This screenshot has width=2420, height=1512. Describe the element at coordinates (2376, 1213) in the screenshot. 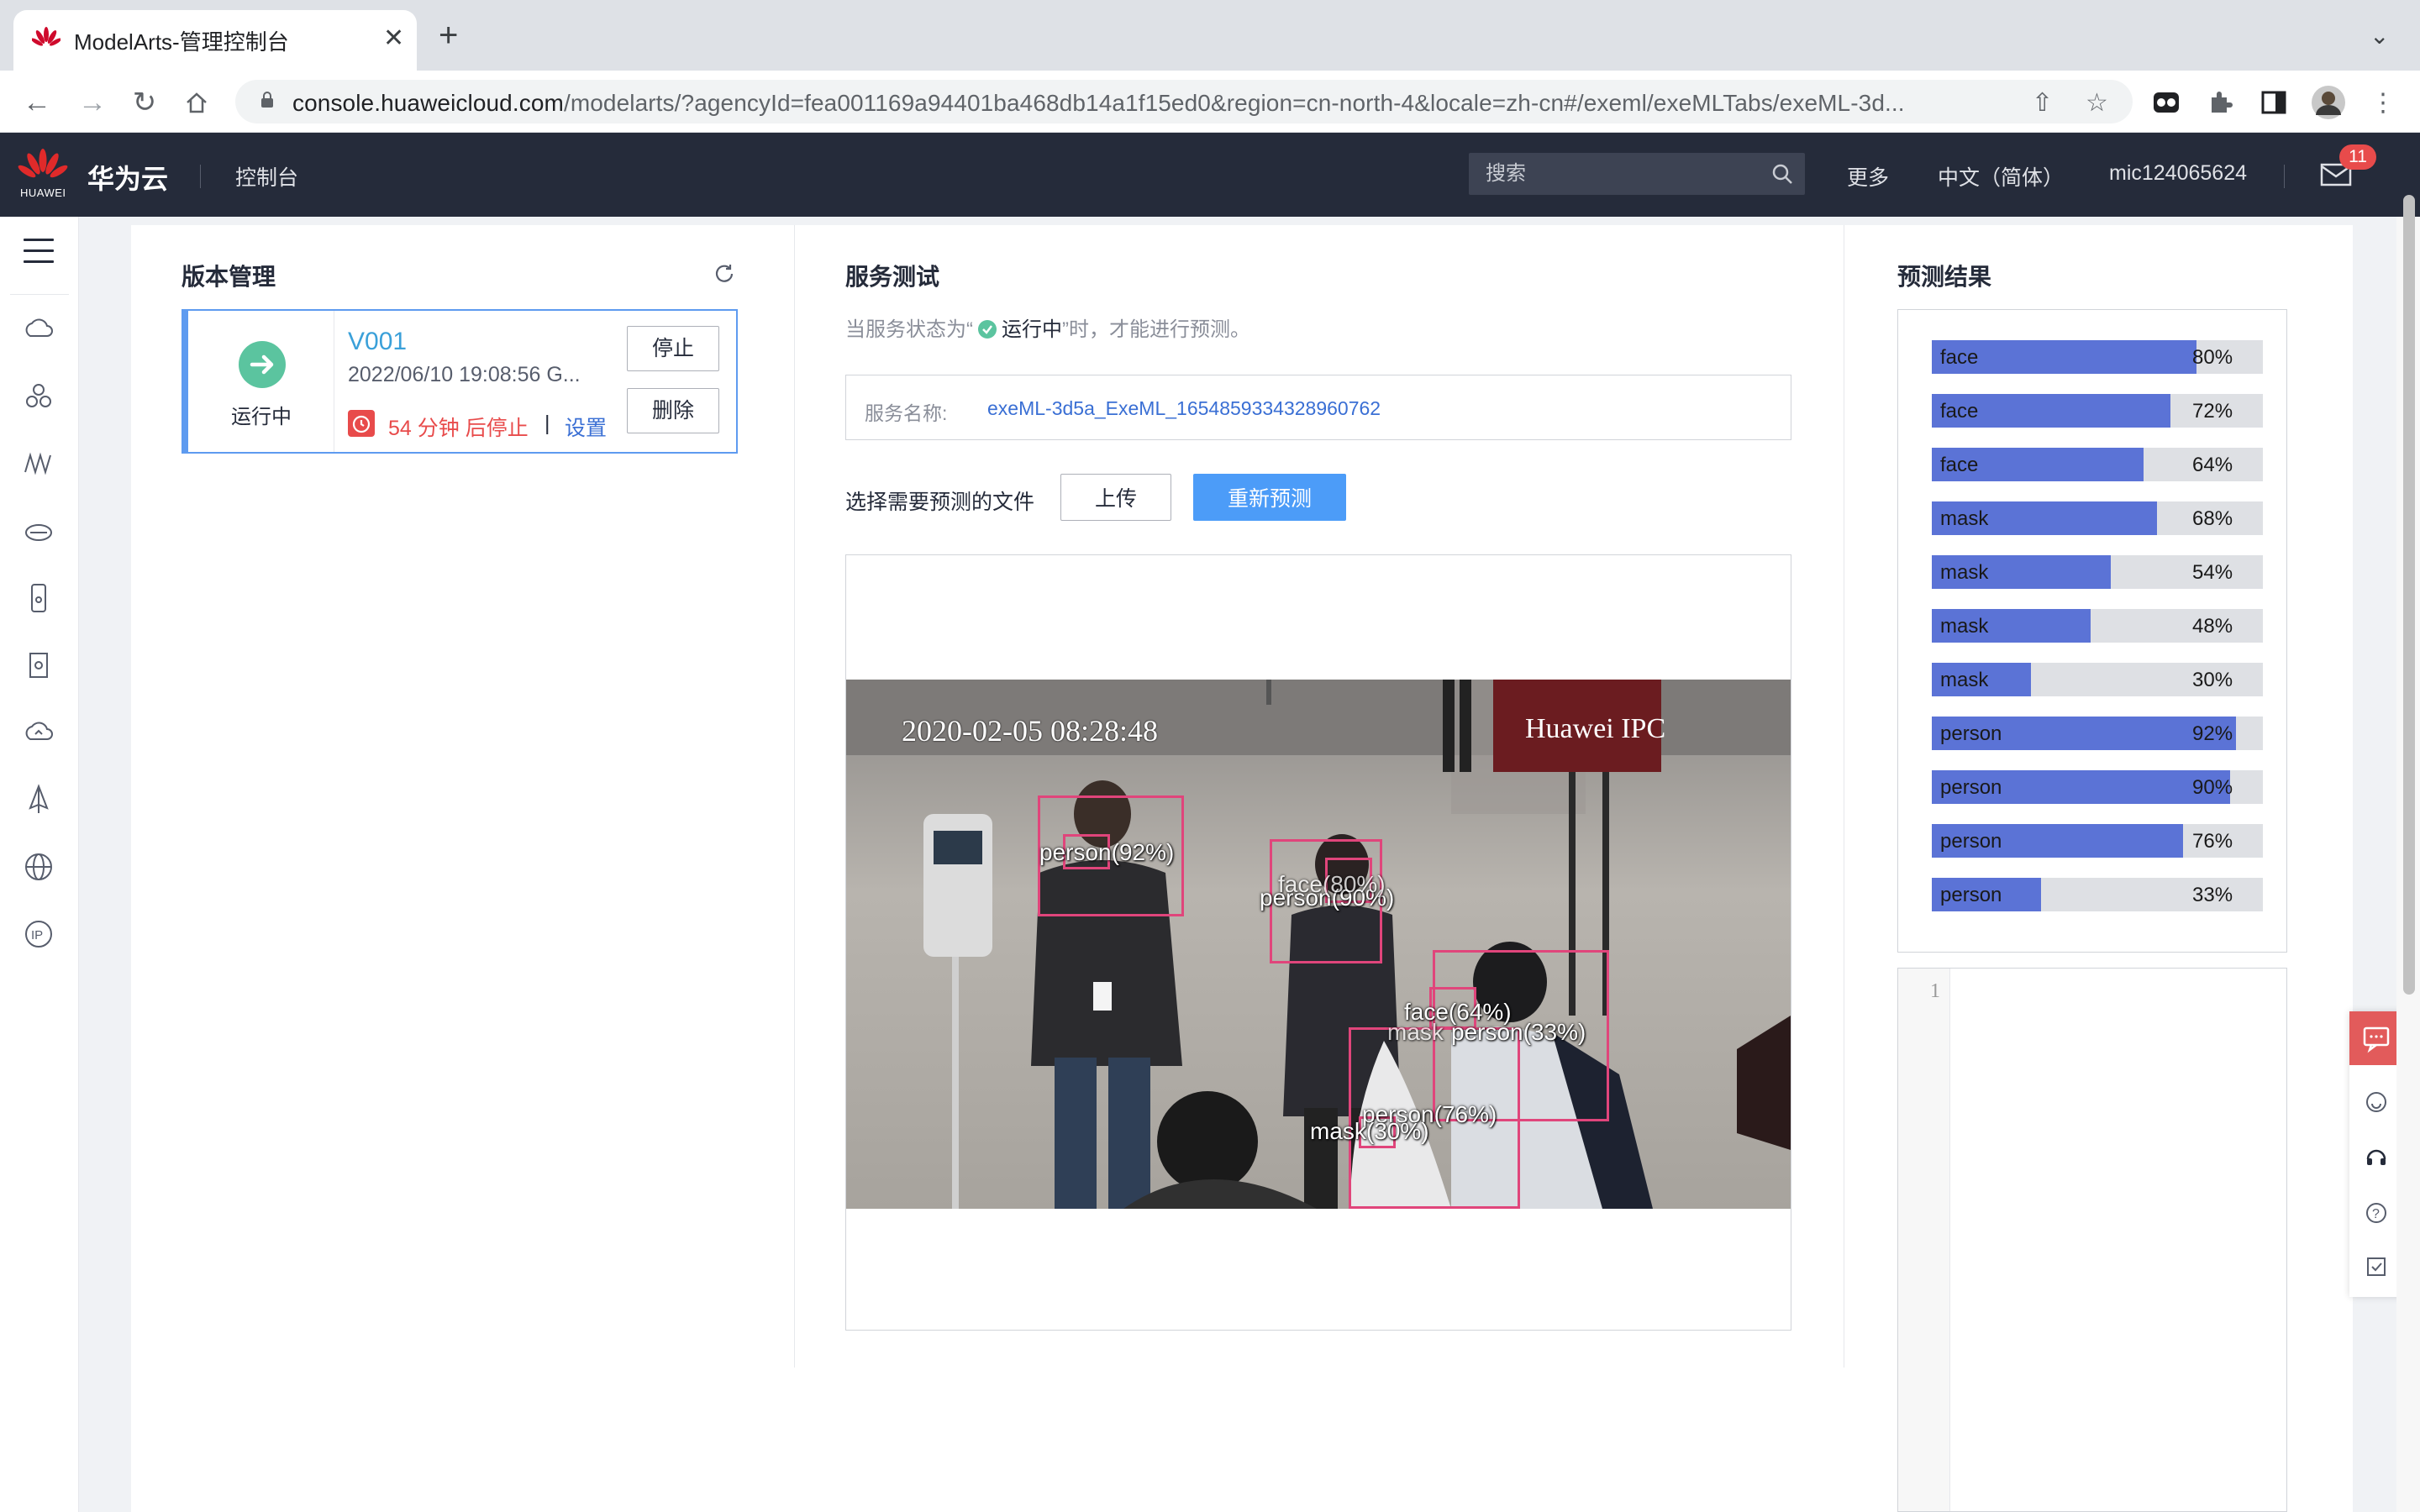

I see `help-icon: ?` at that location.